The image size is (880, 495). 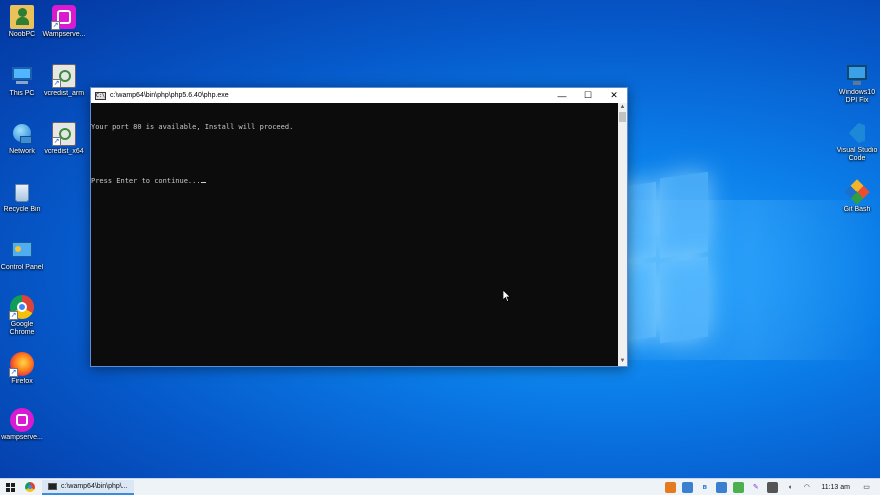 I want to click on console-app-icon, so click(x=52, y=486).